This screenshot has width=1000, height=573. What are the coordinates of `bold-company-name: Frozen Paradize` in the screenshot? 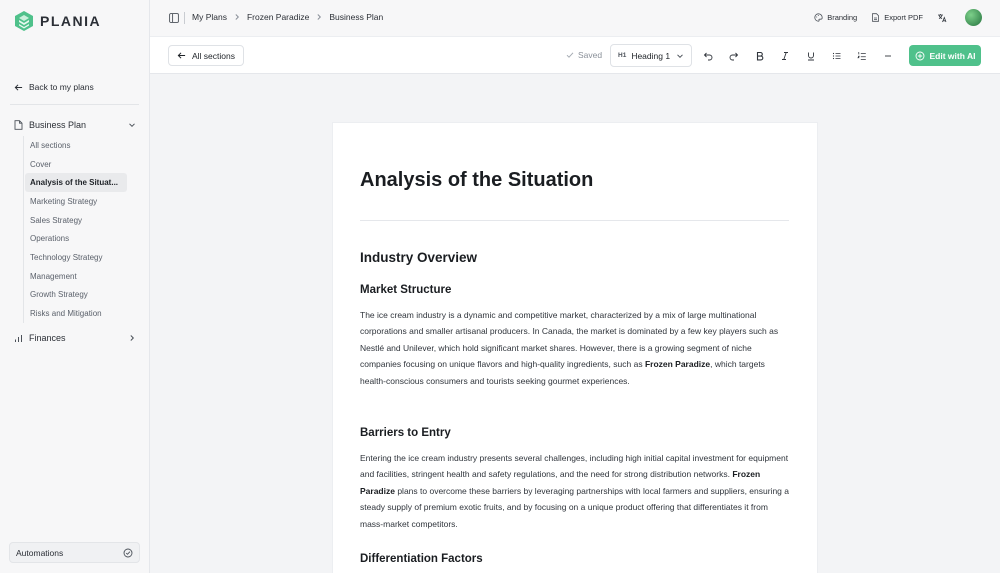 It's located at (677, 364).